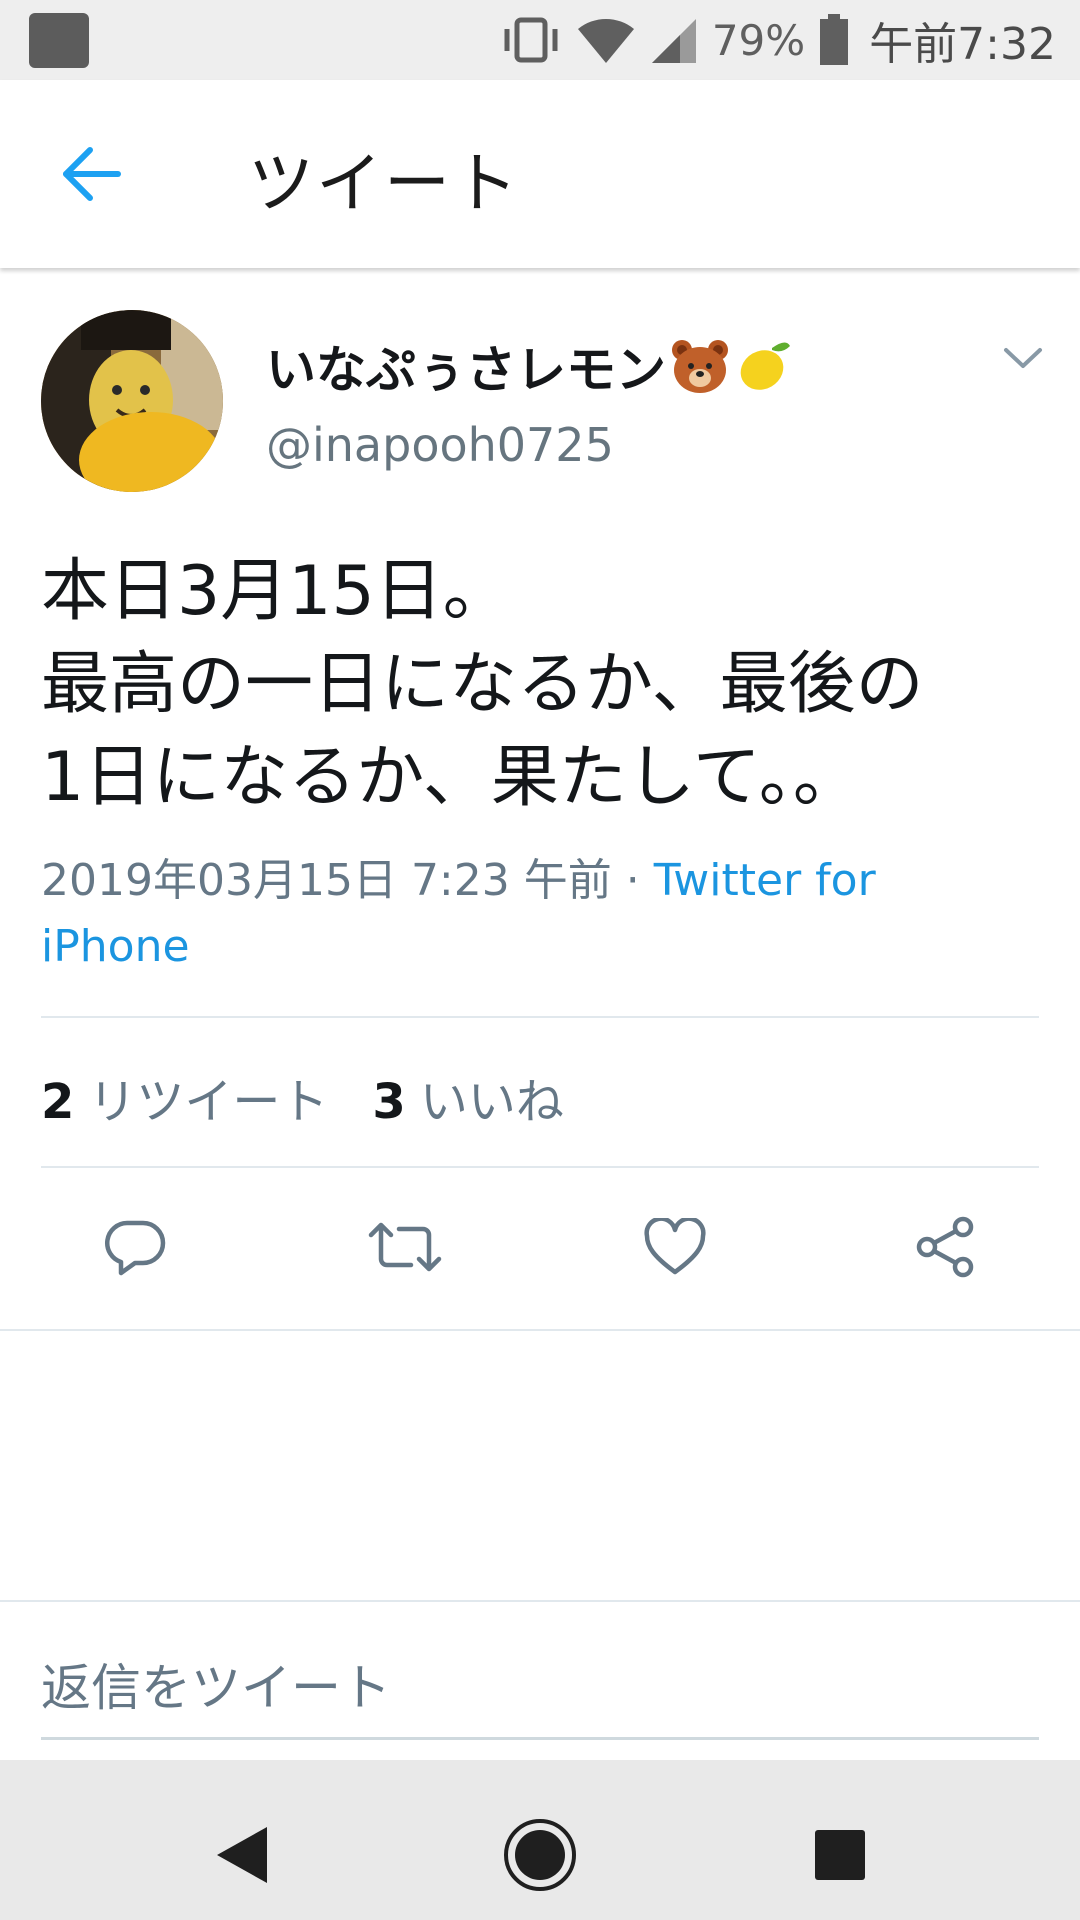 The image size is (1080, 1920). Describe the element at coordinates (700, 366) in the screenshot. I see `bear-face-icon` at that location.